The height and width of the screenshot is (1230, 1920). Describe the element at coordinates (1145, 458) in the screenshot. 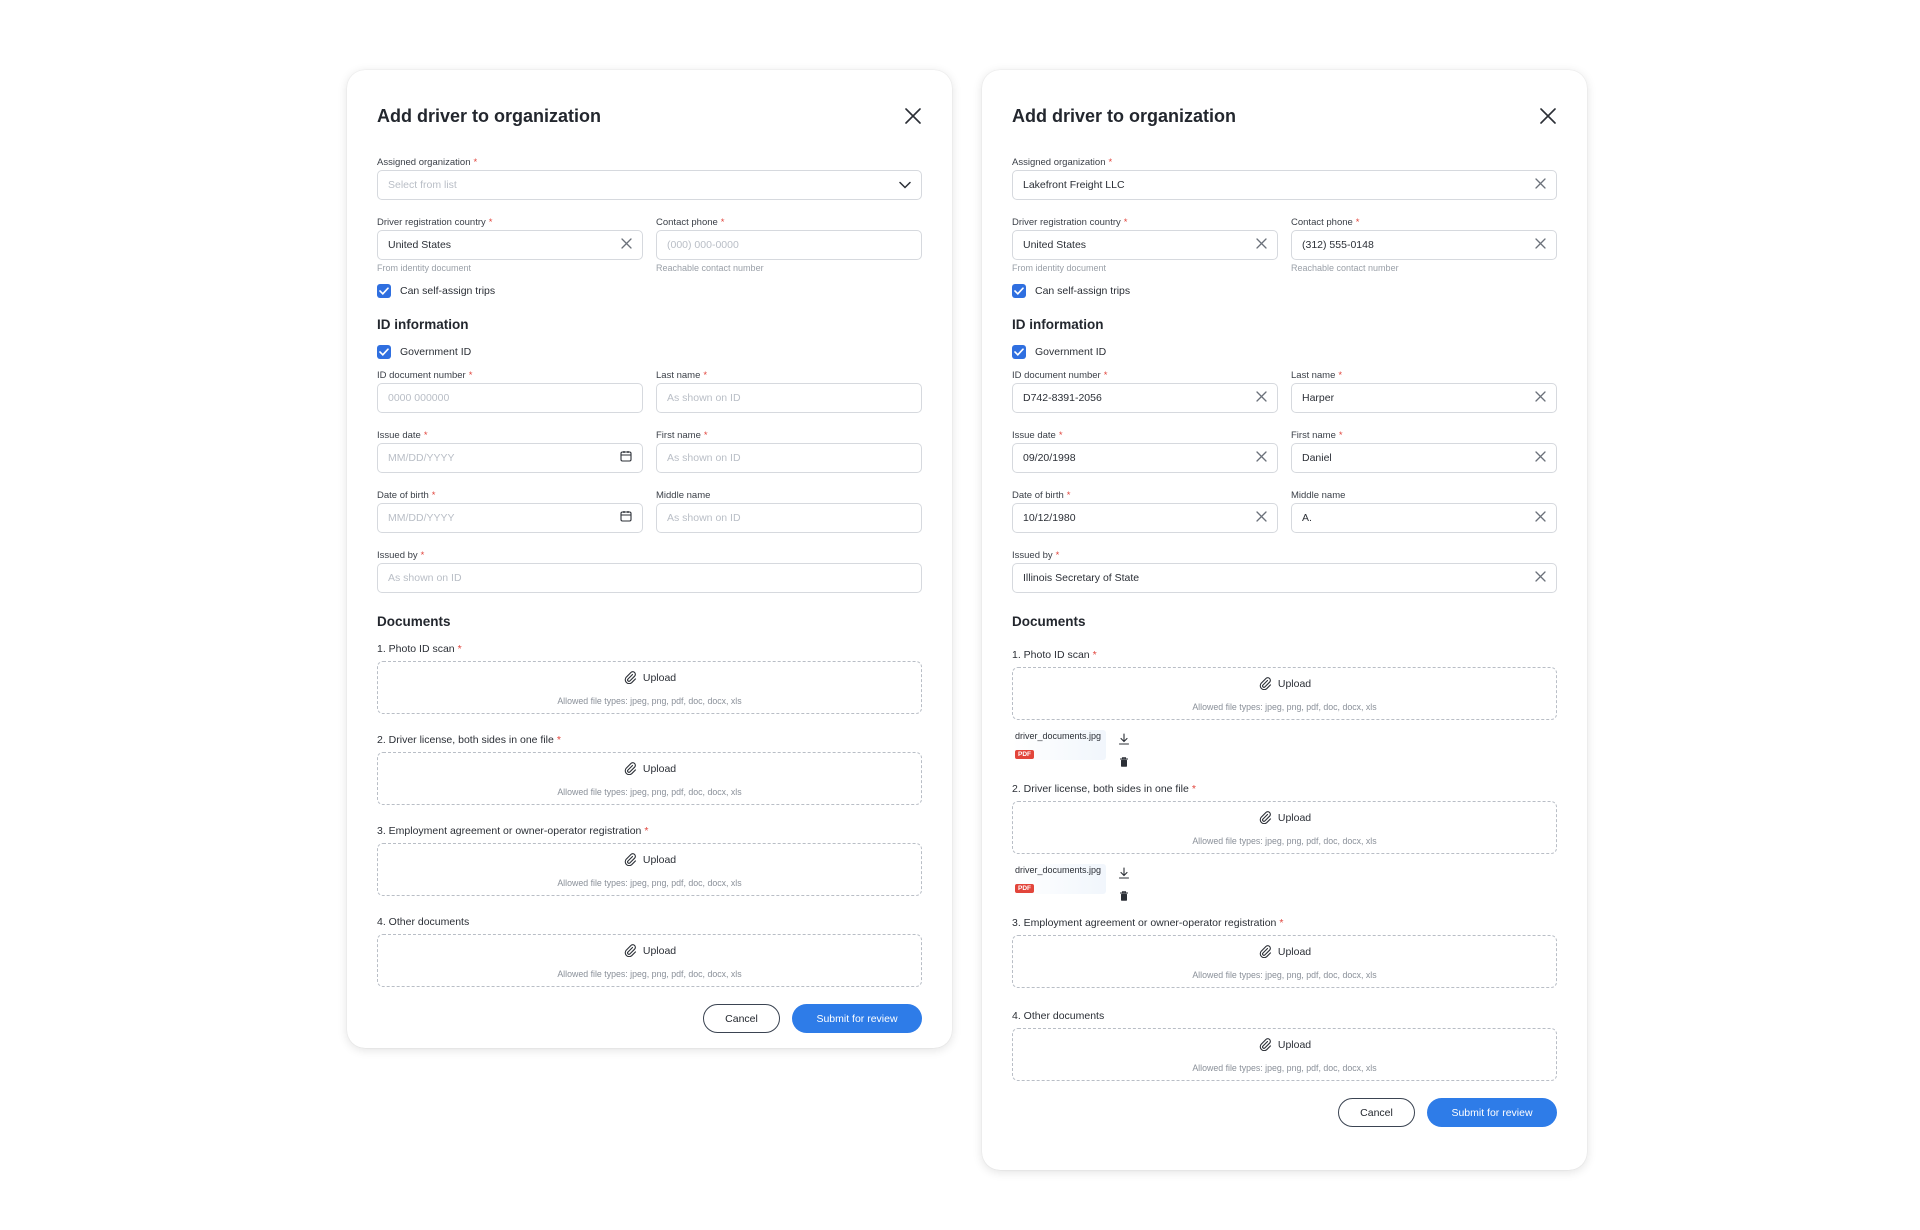

I see `issue-date-input: 09/20/1998` at that location.